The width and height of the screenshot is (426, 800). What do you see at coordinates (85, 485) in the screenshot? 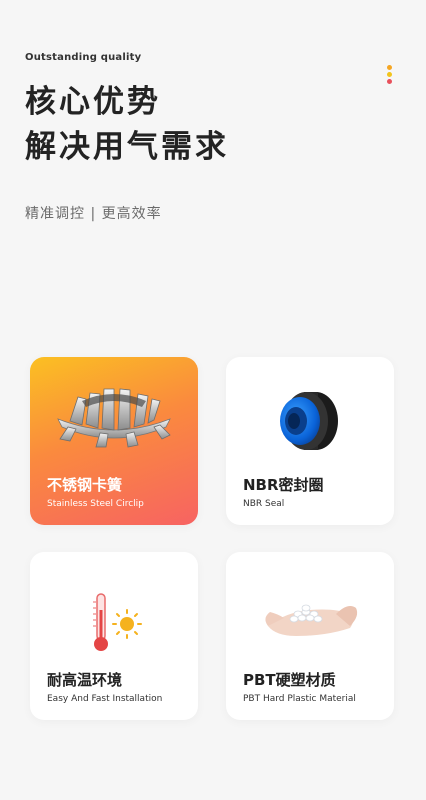
I see `feature-title: 不锈钢卡簧` at bounding box center [85, 485].